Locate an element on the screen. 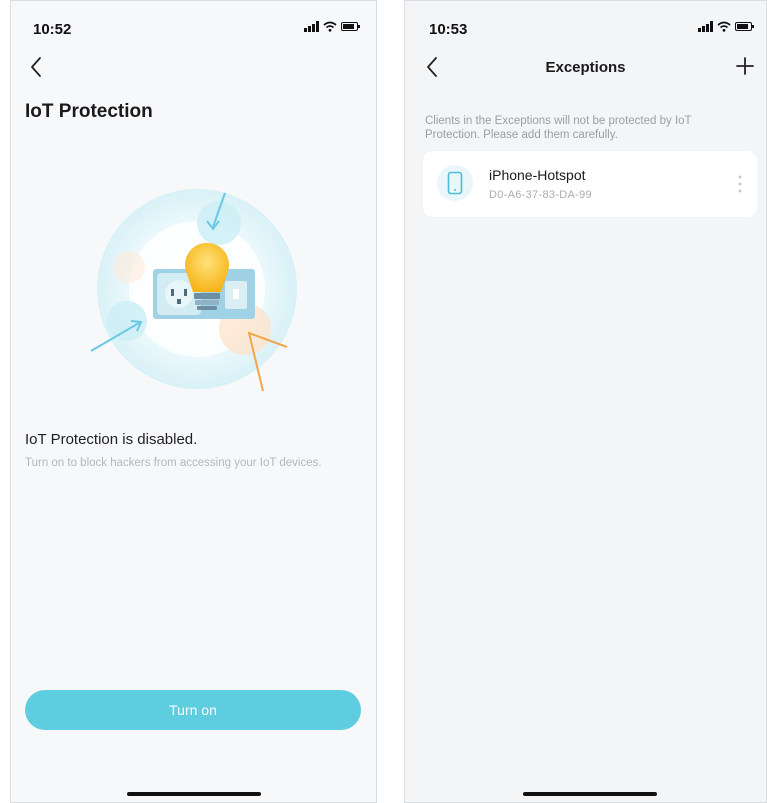 Image resolution: width=767 pixels, height=803 pixels. phone-icon is located at coordinates (455, 183).